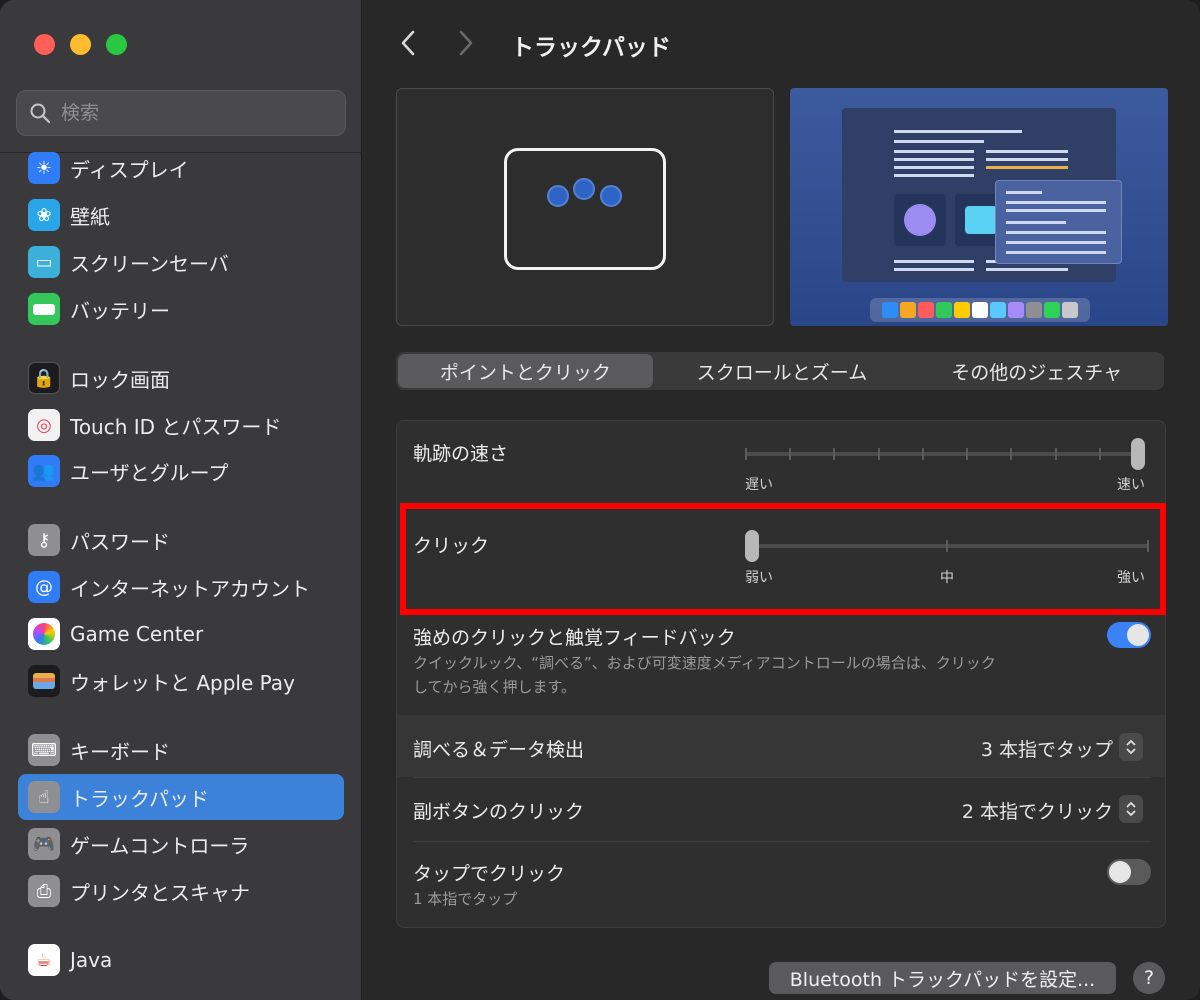 The width and height of the screenshot is (1200, 1000). I want to click on tap-to-click-toggle, so click(1129, 872).